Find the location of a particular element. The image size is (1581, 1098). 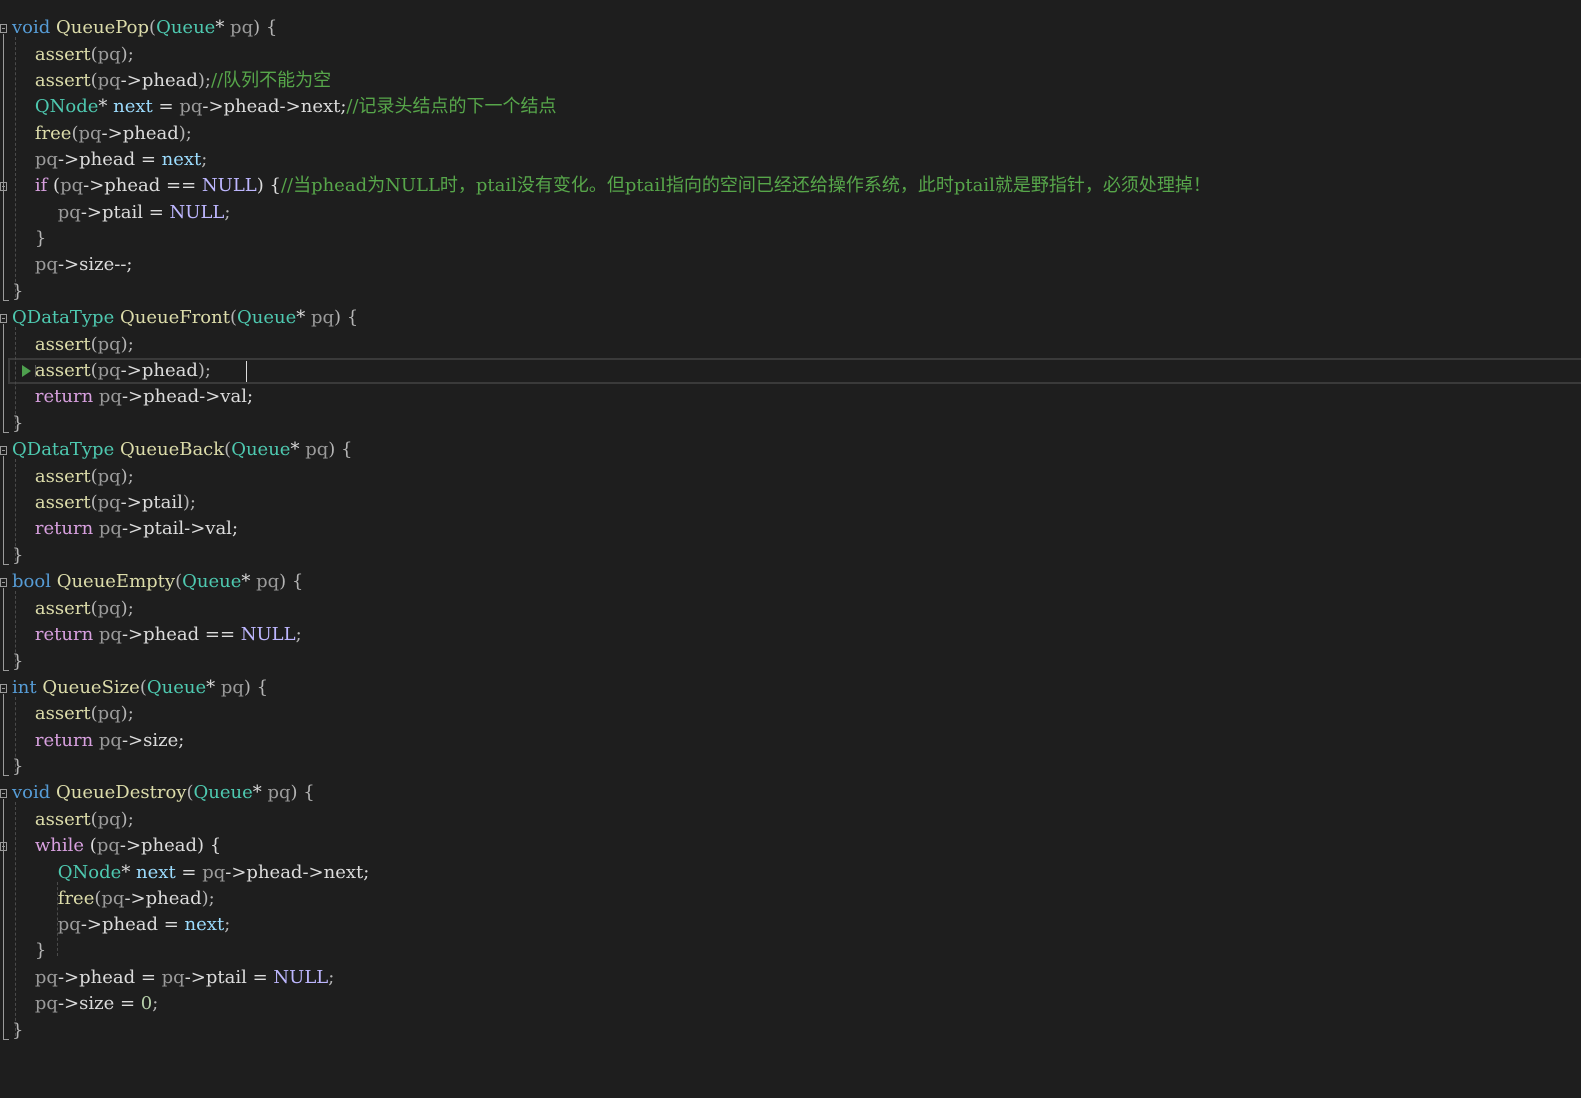

code-token: while is located at coordinates (59, 845).